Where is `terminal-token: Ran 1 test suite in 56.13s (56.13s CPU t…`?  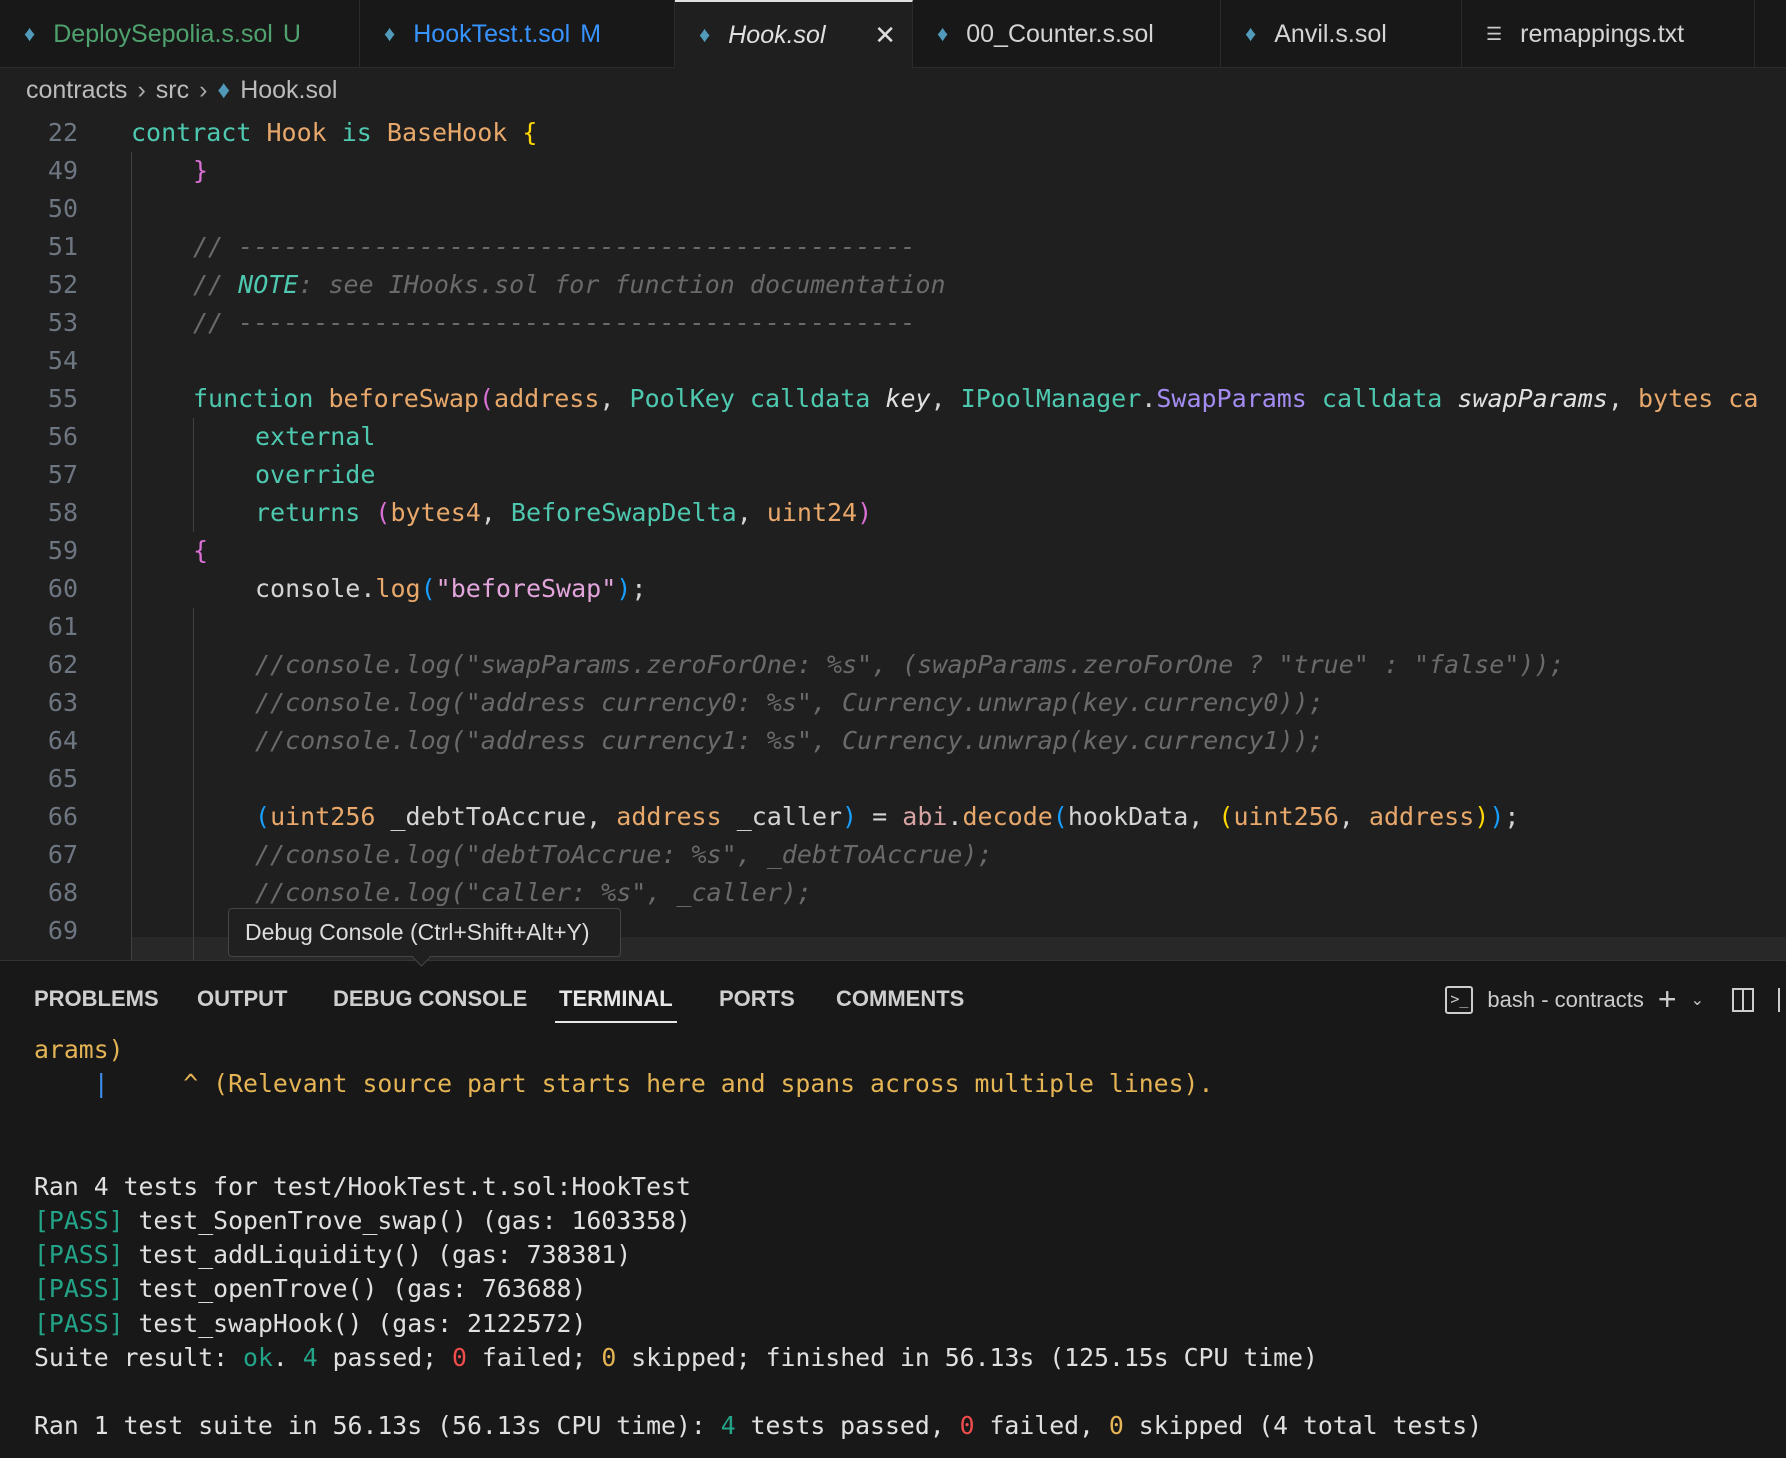
terminal-token: Ran 1 test suite in 56.13s (56.13s CPU t… is located at coordinates (377, 1426).